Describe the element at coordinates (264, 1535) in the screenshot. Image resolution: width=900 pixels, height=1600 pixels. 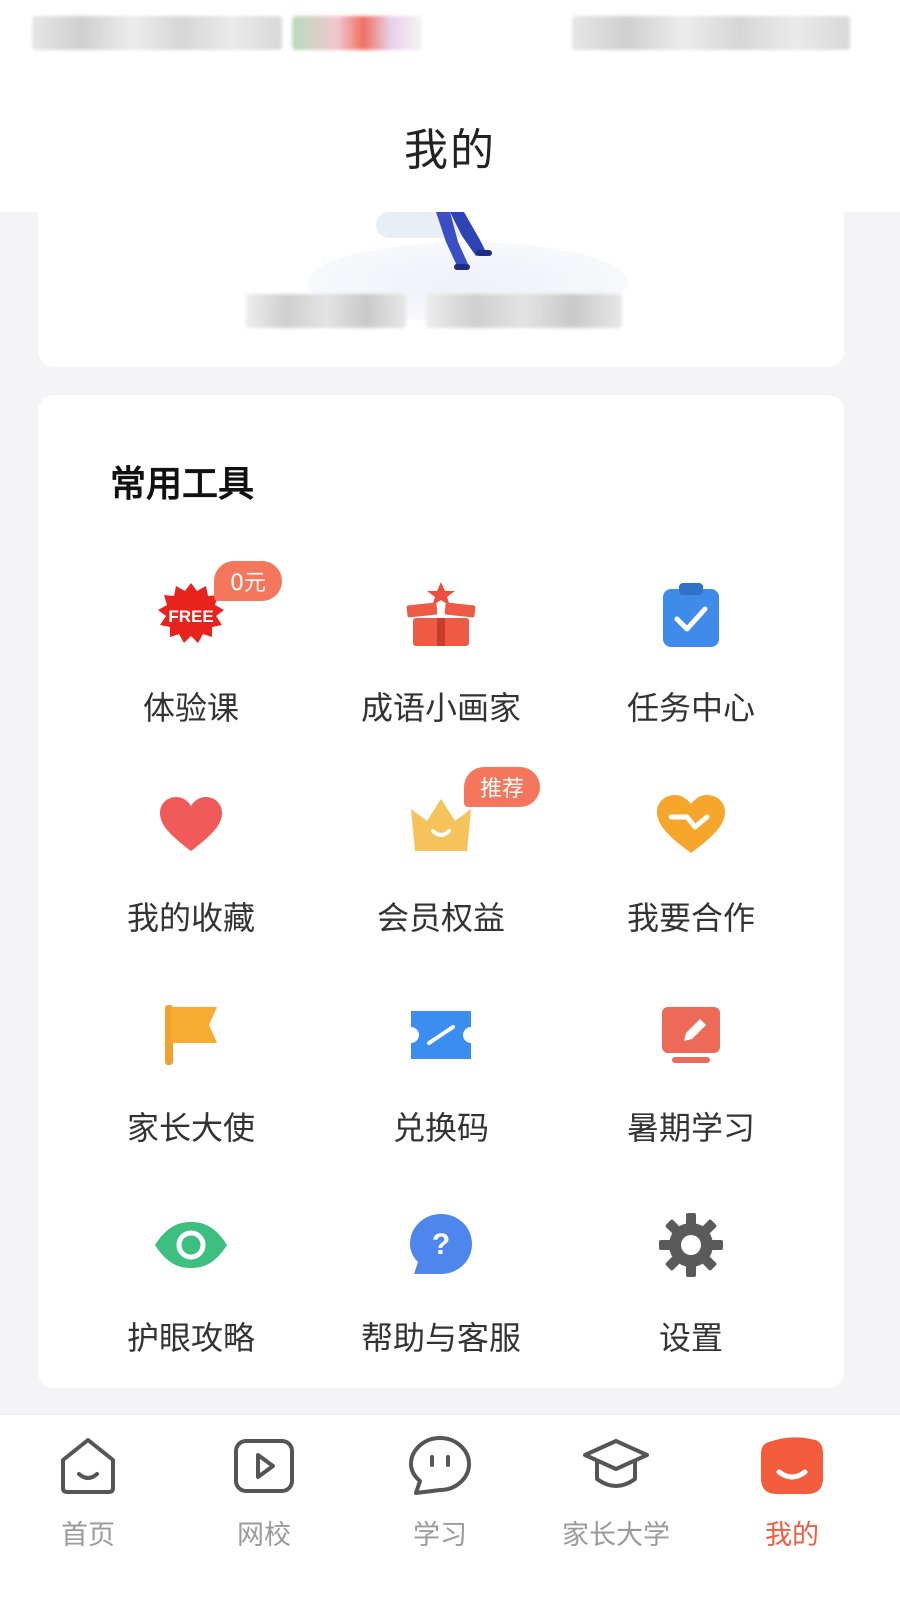
I see `tab-label: 网校` at that location.